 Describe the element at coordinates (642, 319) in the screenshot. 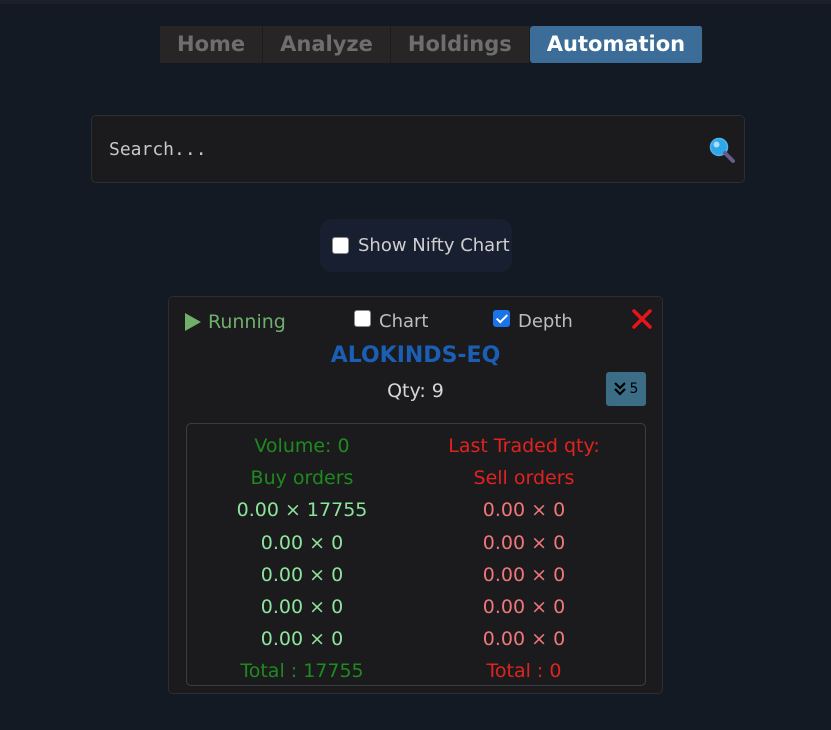

I see `close-icon` at that location.